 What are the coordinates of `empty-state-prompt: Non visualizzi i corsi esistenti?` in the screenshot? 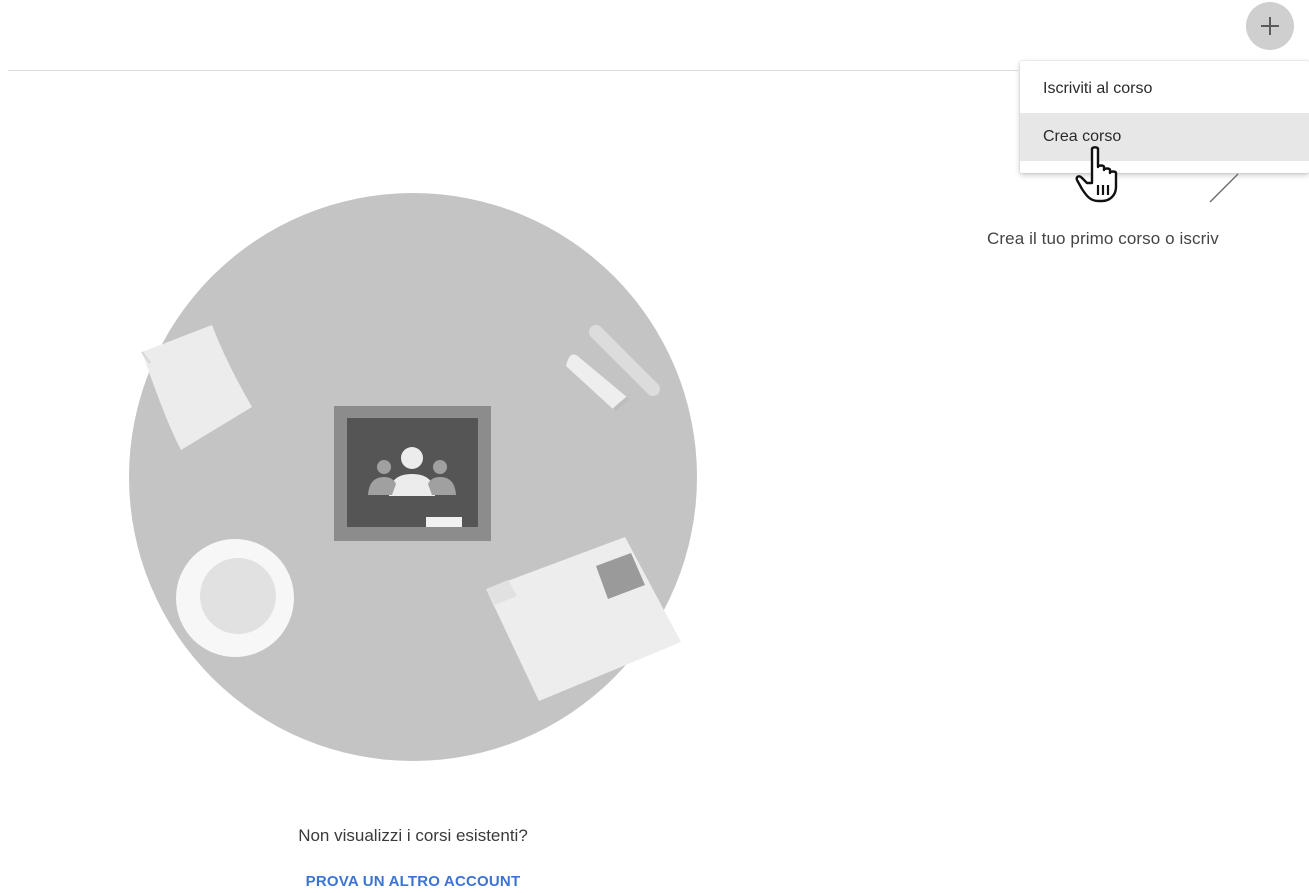 It's located at (413, 835).